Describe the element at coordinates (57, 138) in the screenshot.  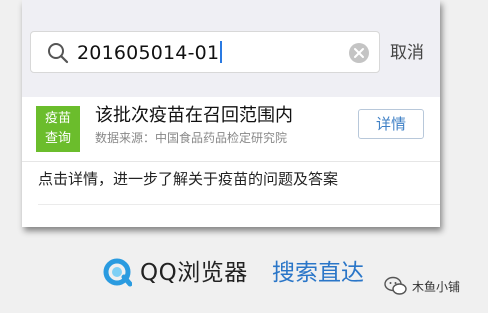
I see `badge-line-2: 查询` at that location.